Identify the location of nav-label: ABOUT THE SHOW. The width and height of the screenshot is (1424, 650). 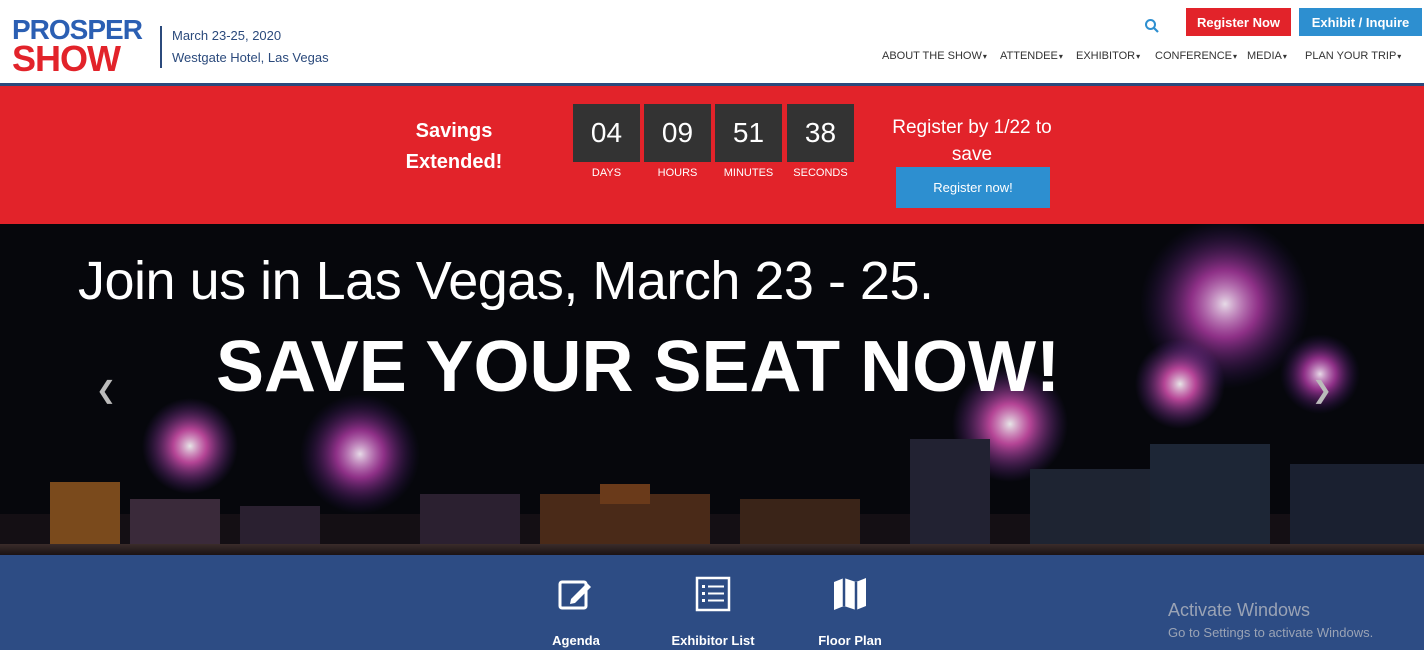
(932, 56).